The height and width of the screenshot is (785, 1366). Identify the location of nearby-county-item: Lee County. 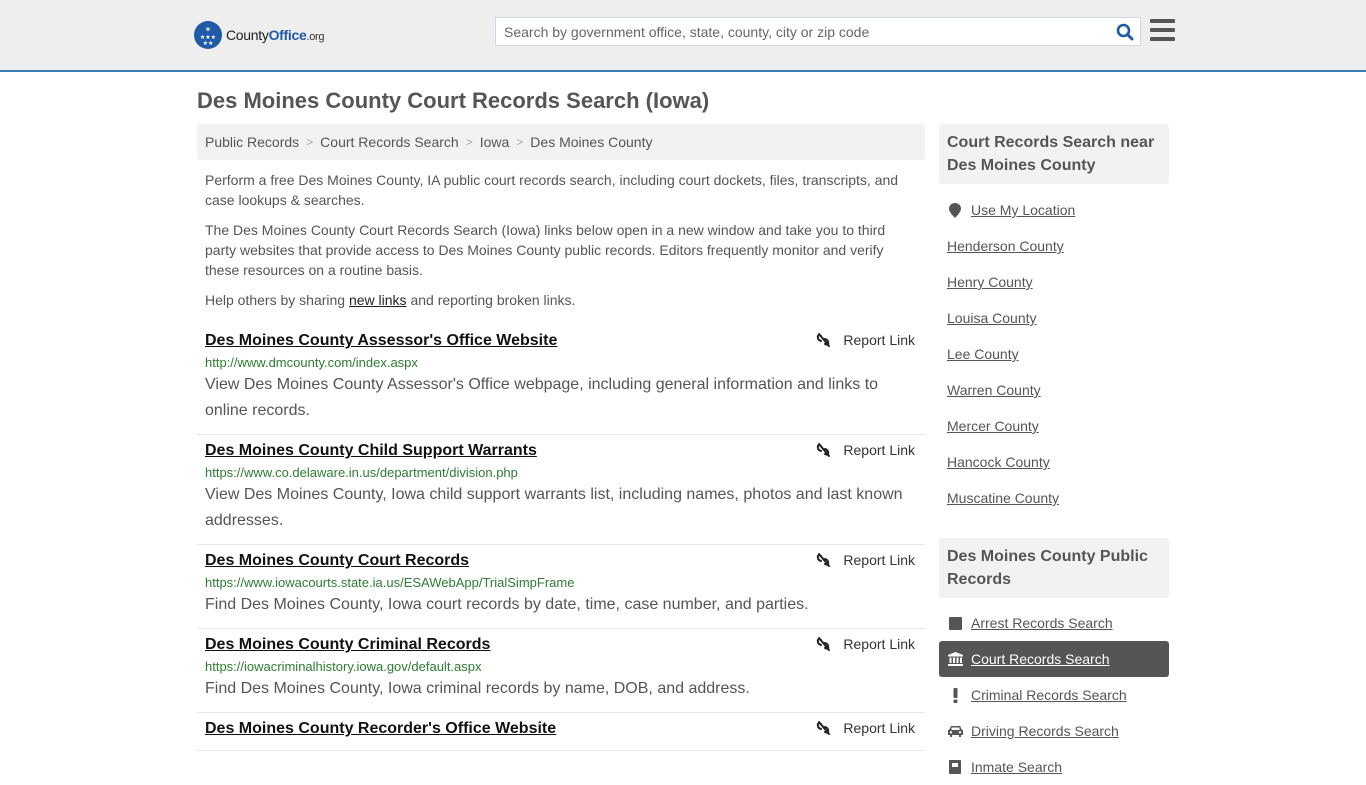
(1054, 354).